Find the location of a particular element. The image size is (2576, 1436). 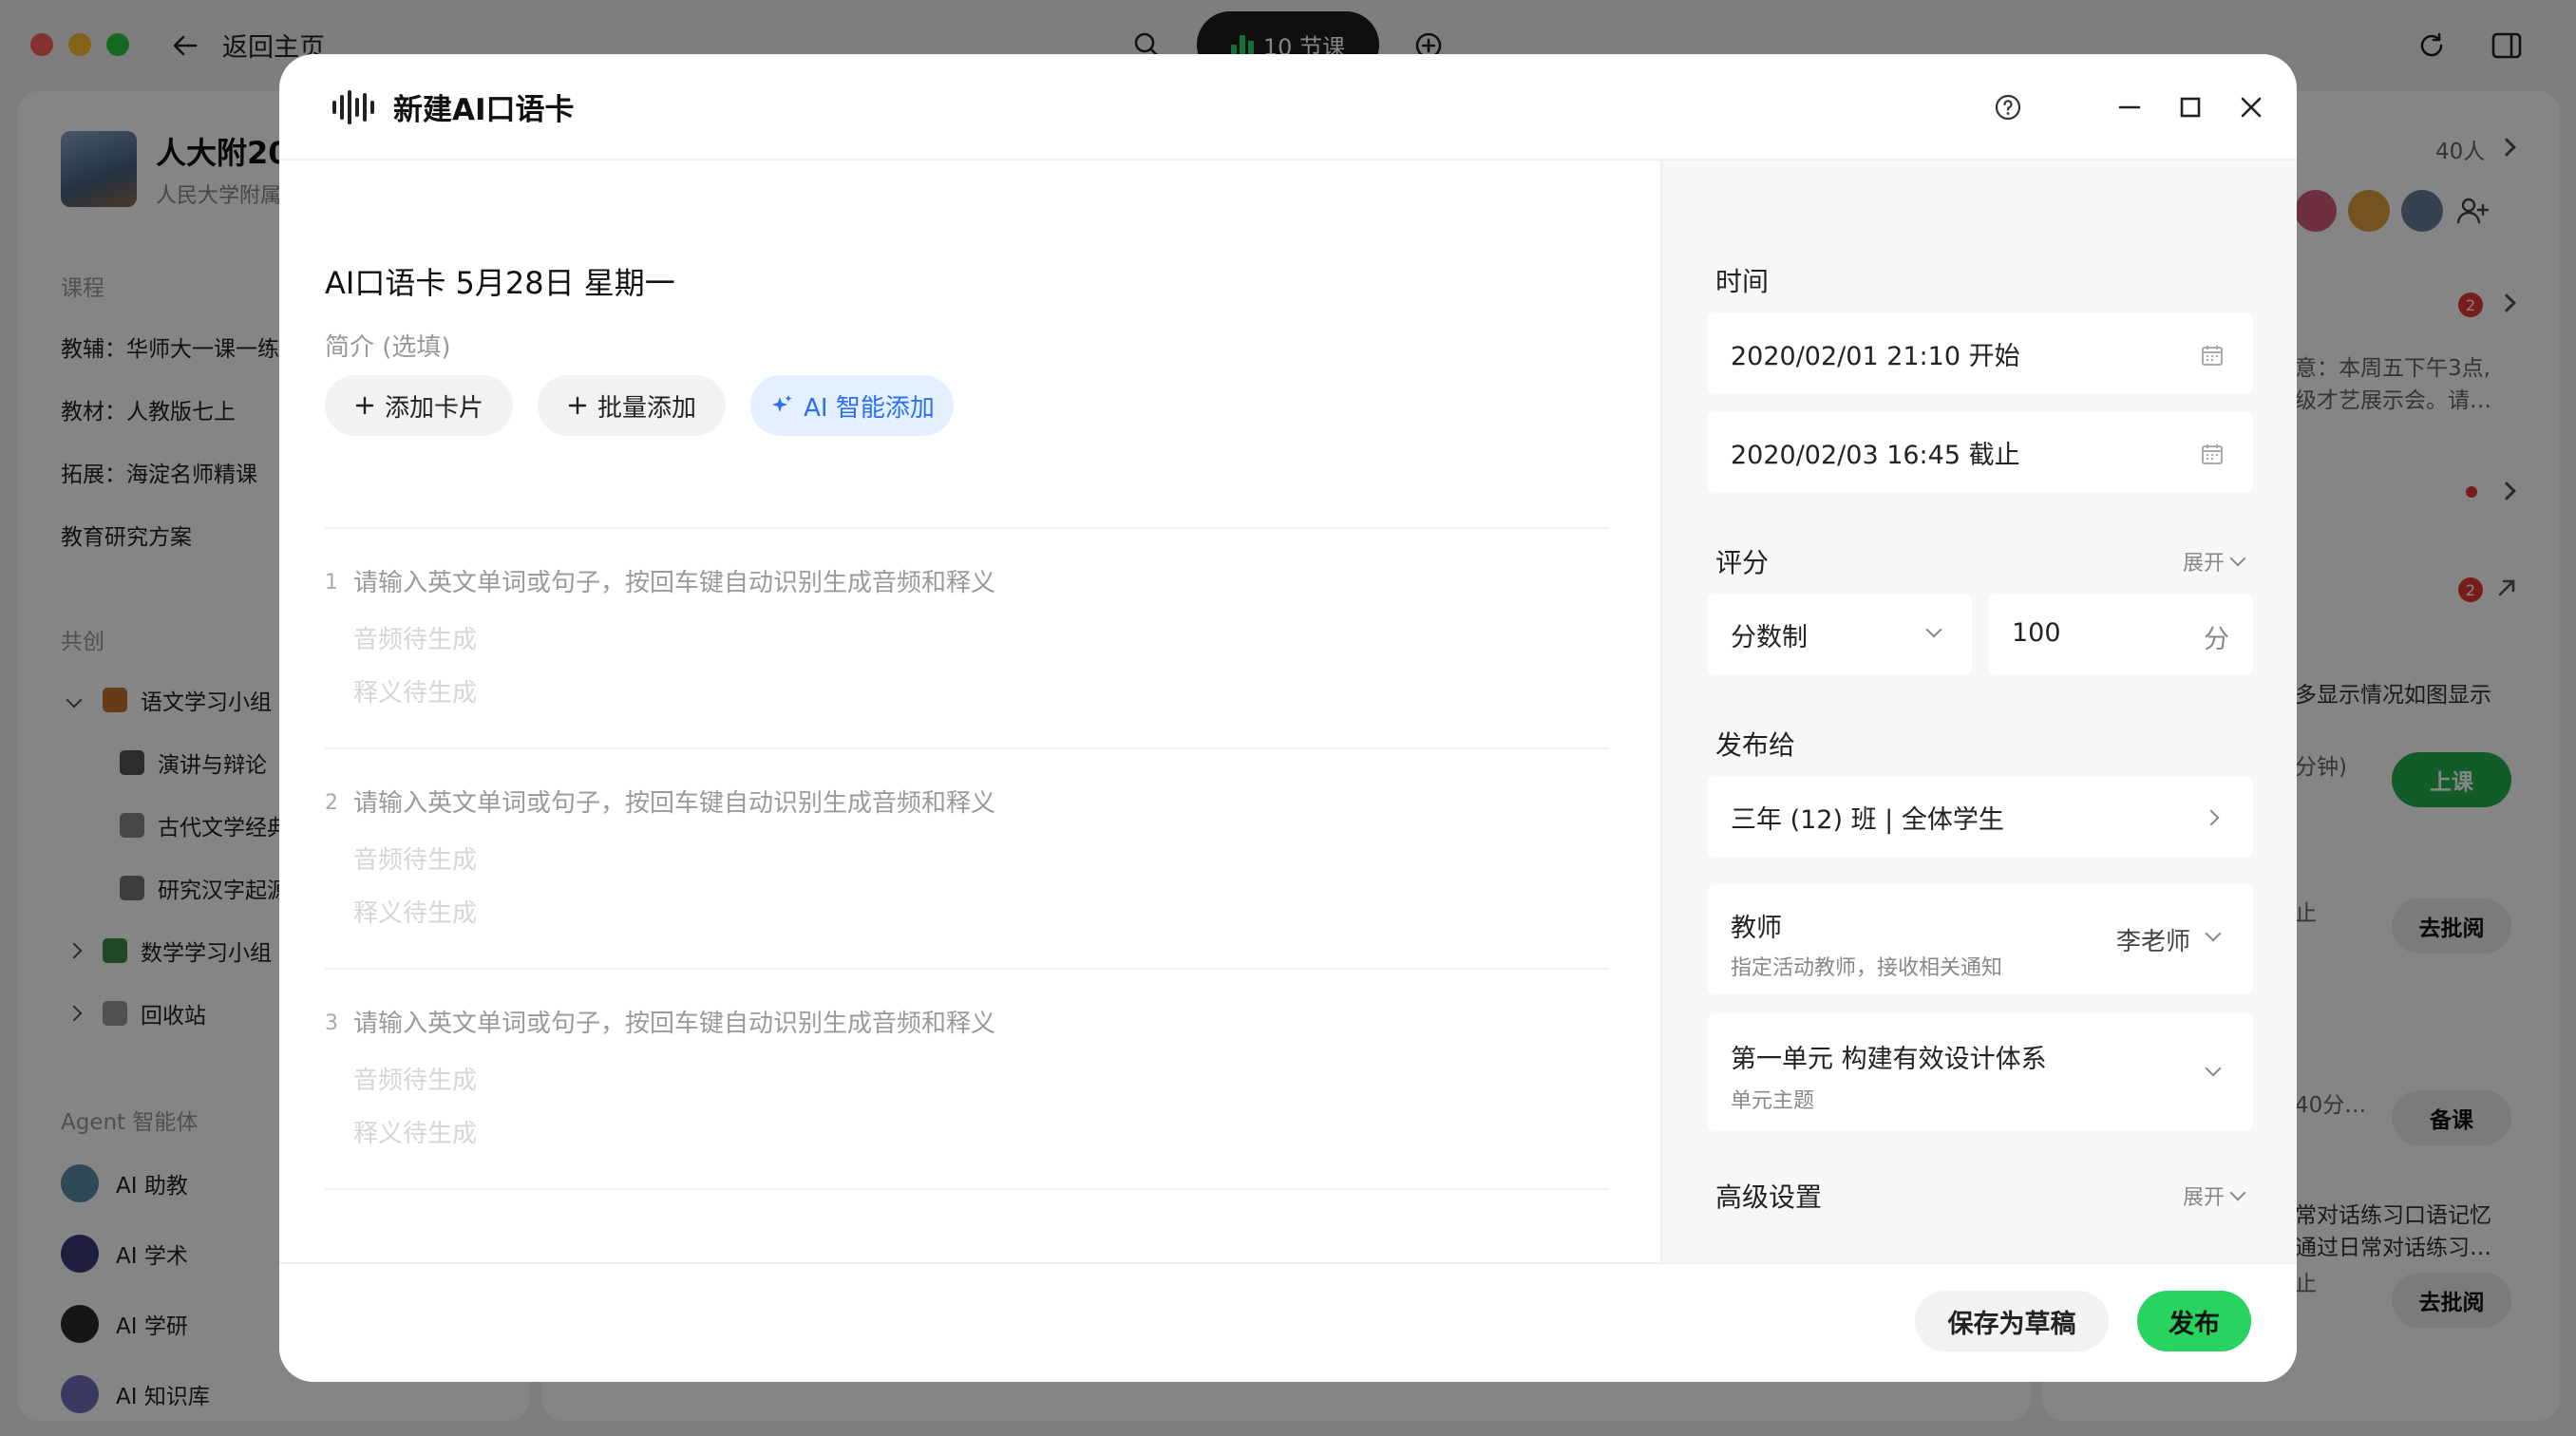

batch-add-button: 批量添加 is located at coordinates (632, 406).